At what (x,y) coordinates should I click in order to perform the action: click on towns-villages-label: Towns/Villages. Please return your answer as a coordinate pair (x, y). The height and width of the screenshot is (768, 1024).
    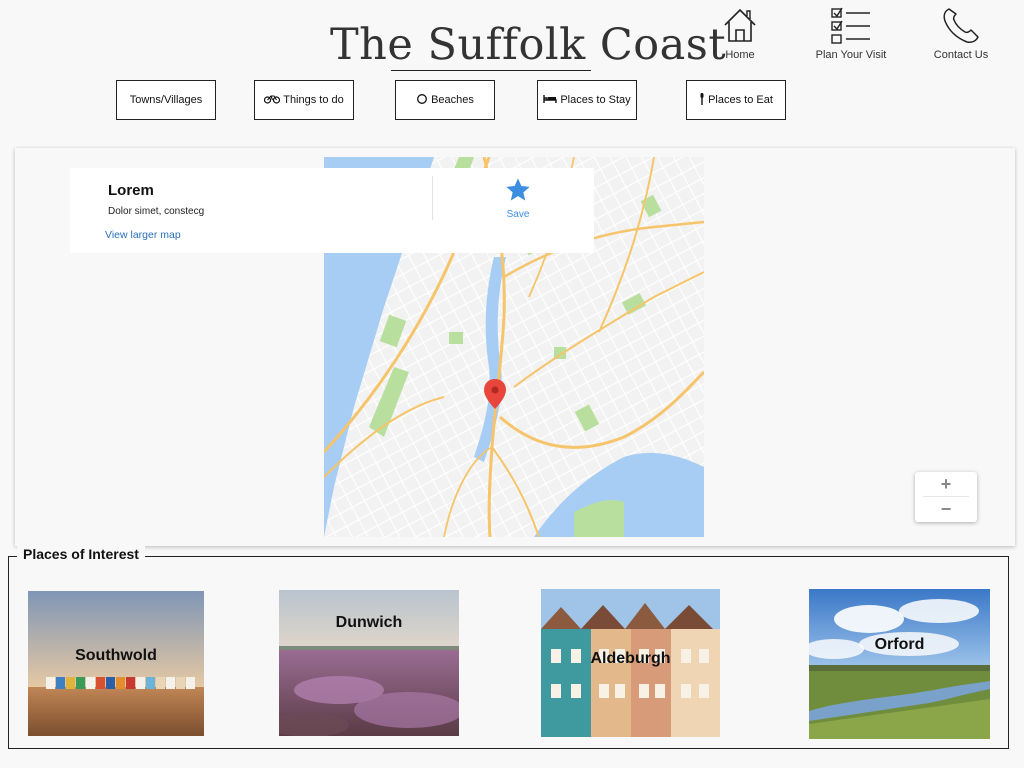
    Looking at the image, I should click on (166, 100).